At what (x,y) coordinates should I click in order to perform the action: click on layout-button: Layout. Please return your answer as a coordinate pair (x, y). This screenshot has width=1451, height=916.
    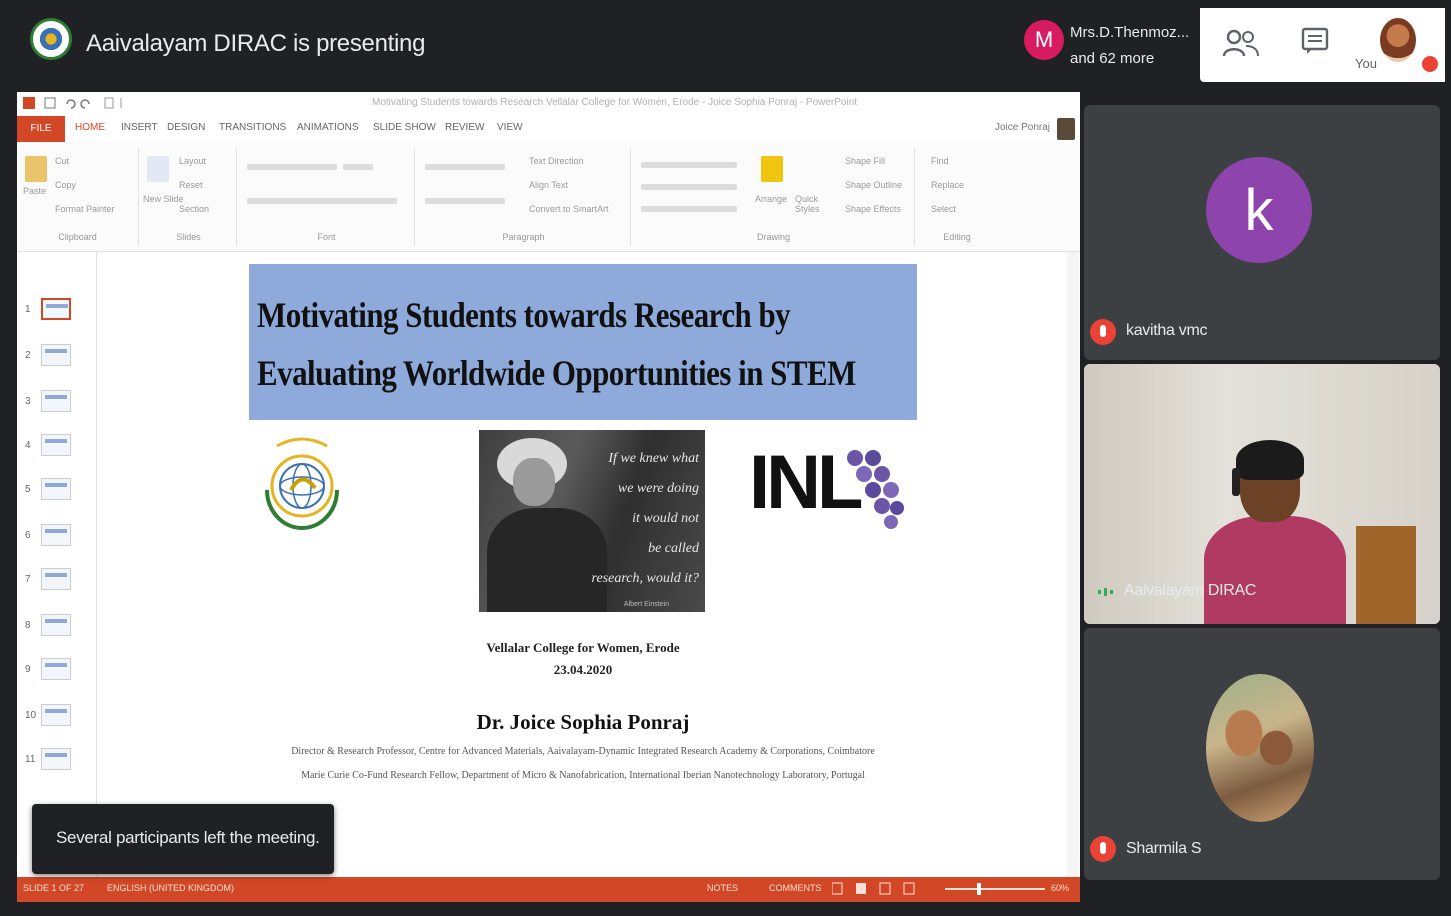
    Looking at the image, I should click on (192, 161).